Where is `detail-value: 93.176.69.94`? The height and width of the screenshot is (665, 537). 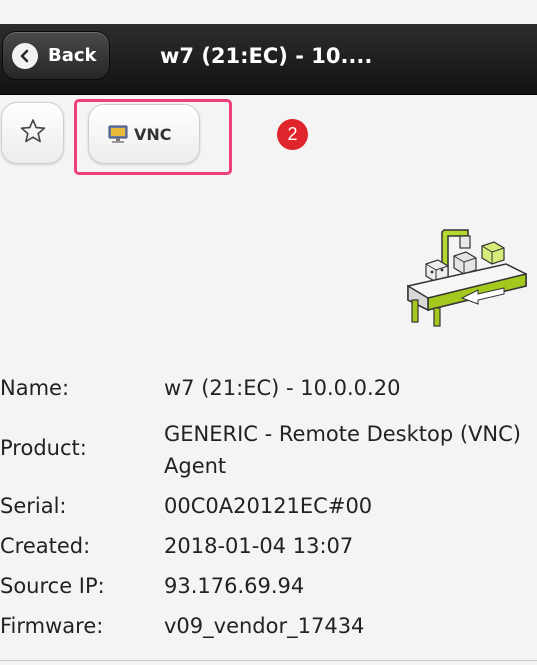
detail-value: 93.176.69.94 is located at coordinates (234, 586).